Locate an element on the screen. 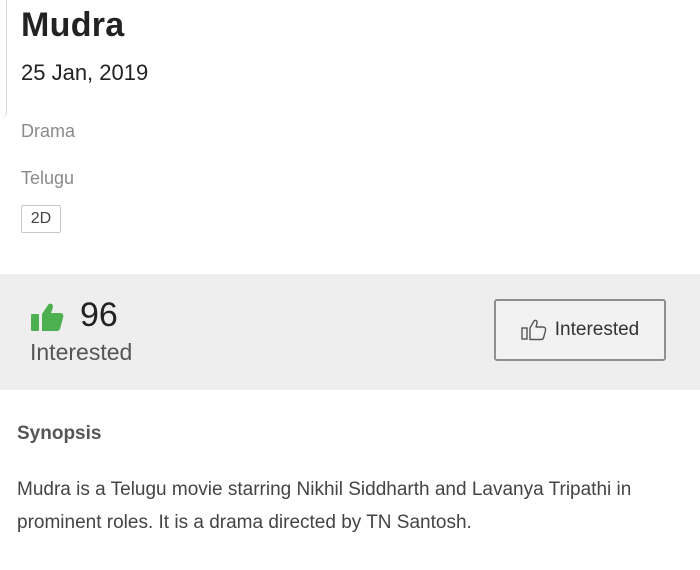 The image size is (700, 570). interested-button: Interested is located at coordinates (580, 330).